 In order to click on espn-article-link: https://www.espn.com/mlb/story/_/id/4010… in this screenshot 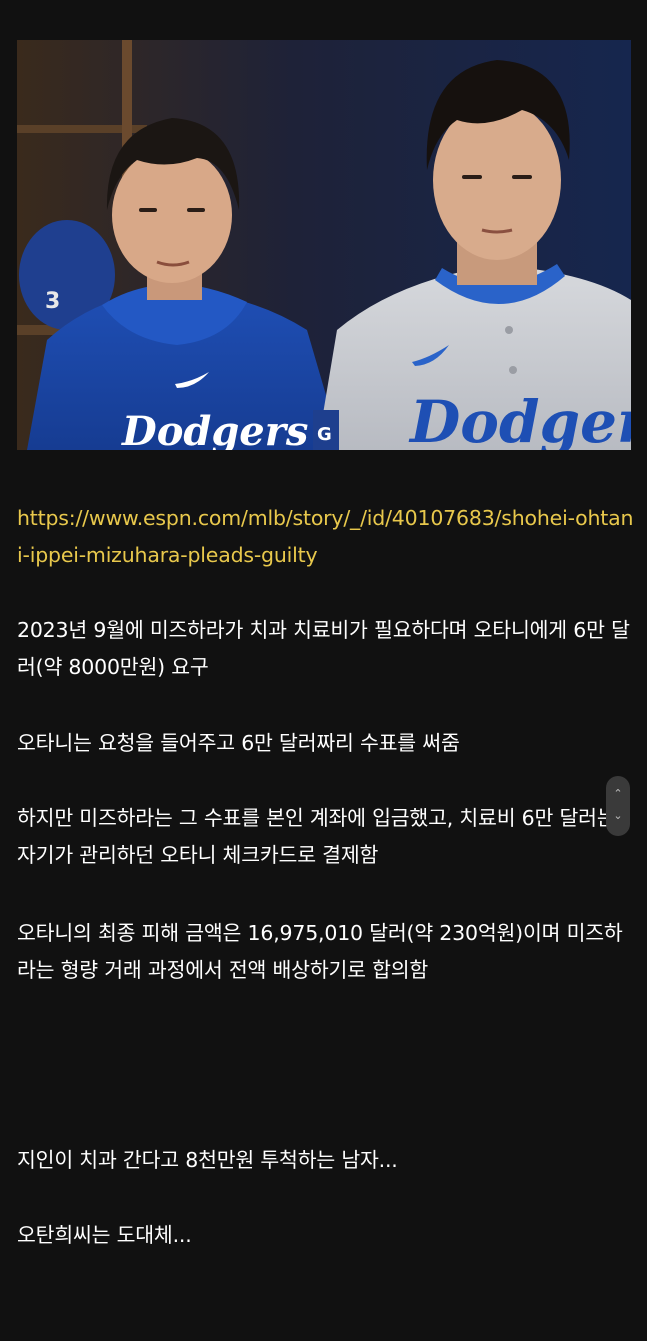, I will do `click(326, 537)`.